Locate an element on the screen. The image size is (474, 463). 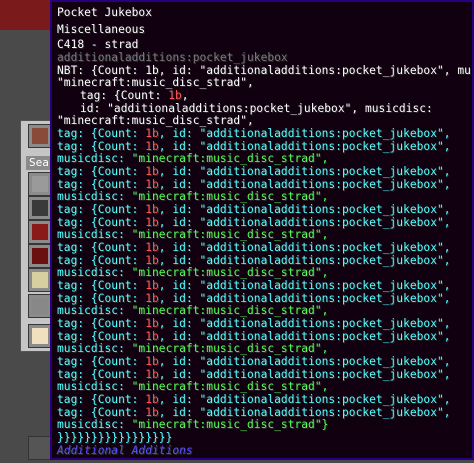
sand-block-icon is located at coordinates (40, 280).